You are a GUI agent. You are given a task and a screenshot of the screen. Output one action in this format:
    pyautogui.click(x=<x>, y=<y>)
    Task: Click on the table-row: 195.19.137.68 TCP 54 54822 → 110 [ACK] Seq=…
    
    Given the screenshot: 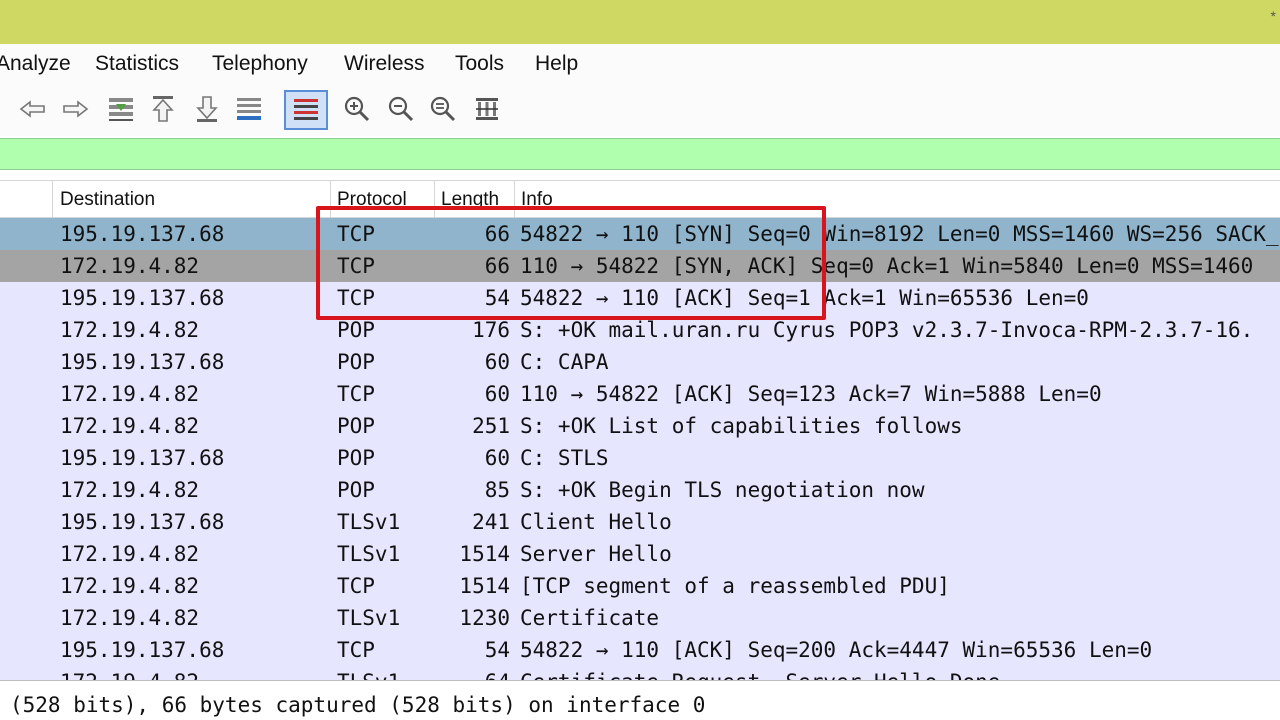 What is the action you would take?
    pyautogui.click(x=640, y=650)
    